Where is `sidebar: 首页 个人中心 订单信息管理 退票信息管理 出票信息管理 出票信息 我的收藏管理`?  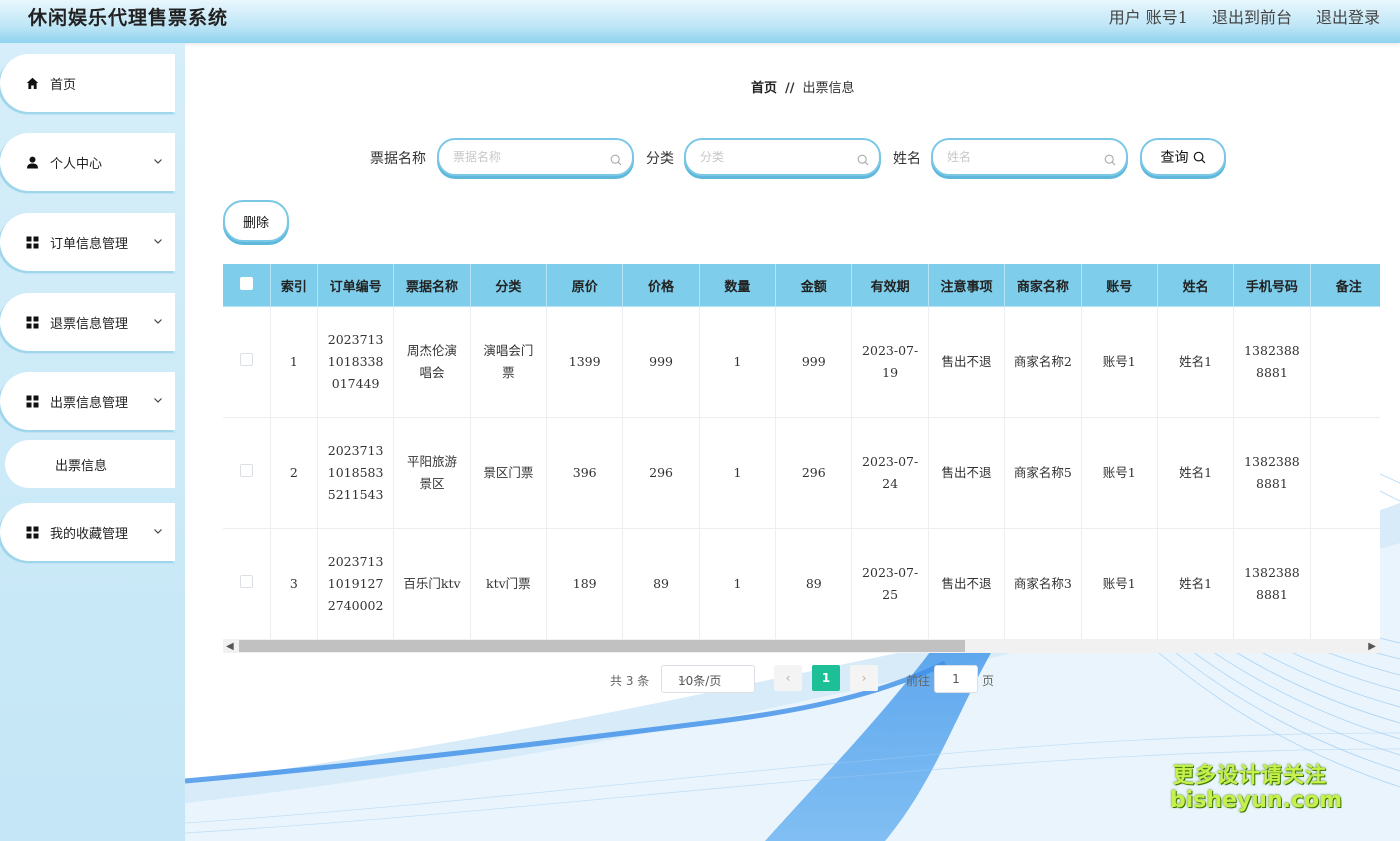
sidebar: 首页 个人中心 订单信息管理 退票信息管理 出票信息管理 出票信息 我的收藏管理 is located at coordinates (92, 442).